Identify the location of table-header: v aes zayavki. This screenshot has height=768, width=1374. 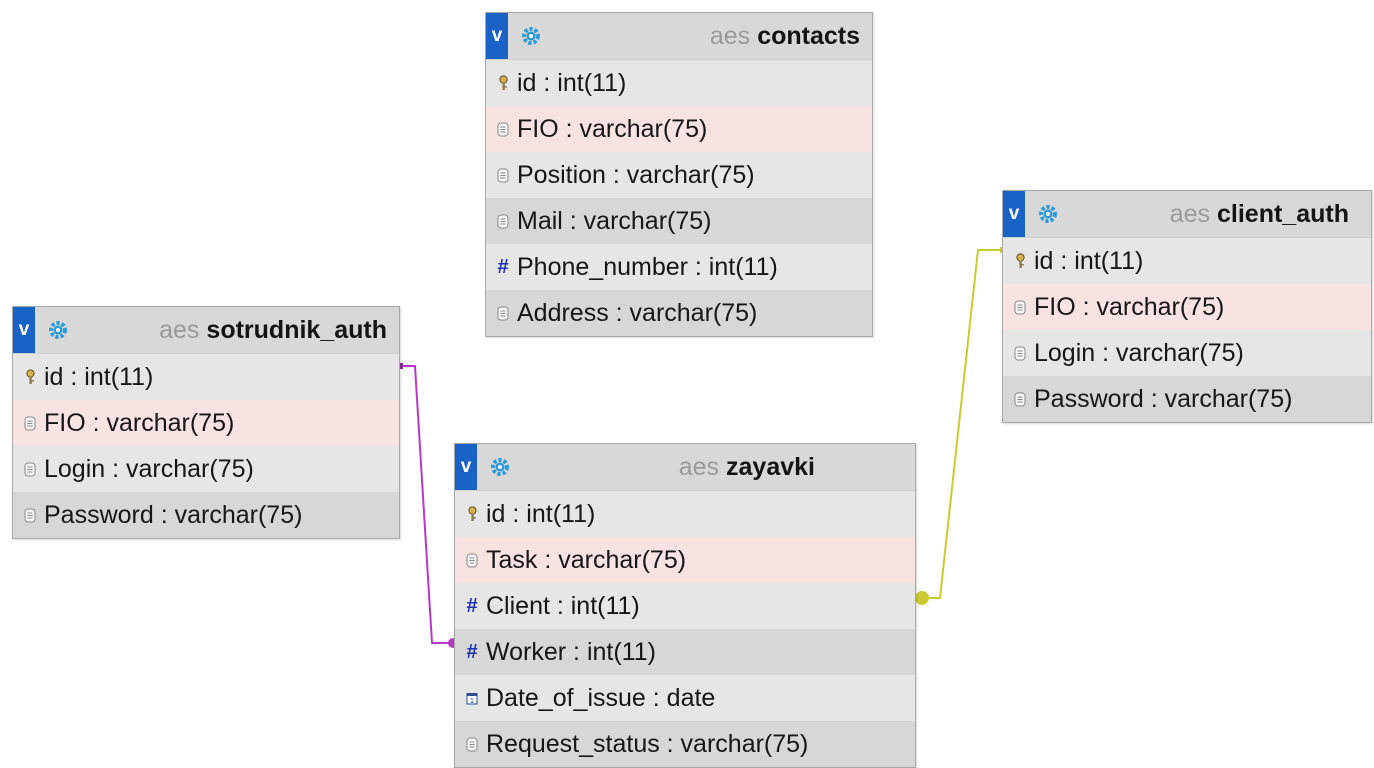
(685, 467).